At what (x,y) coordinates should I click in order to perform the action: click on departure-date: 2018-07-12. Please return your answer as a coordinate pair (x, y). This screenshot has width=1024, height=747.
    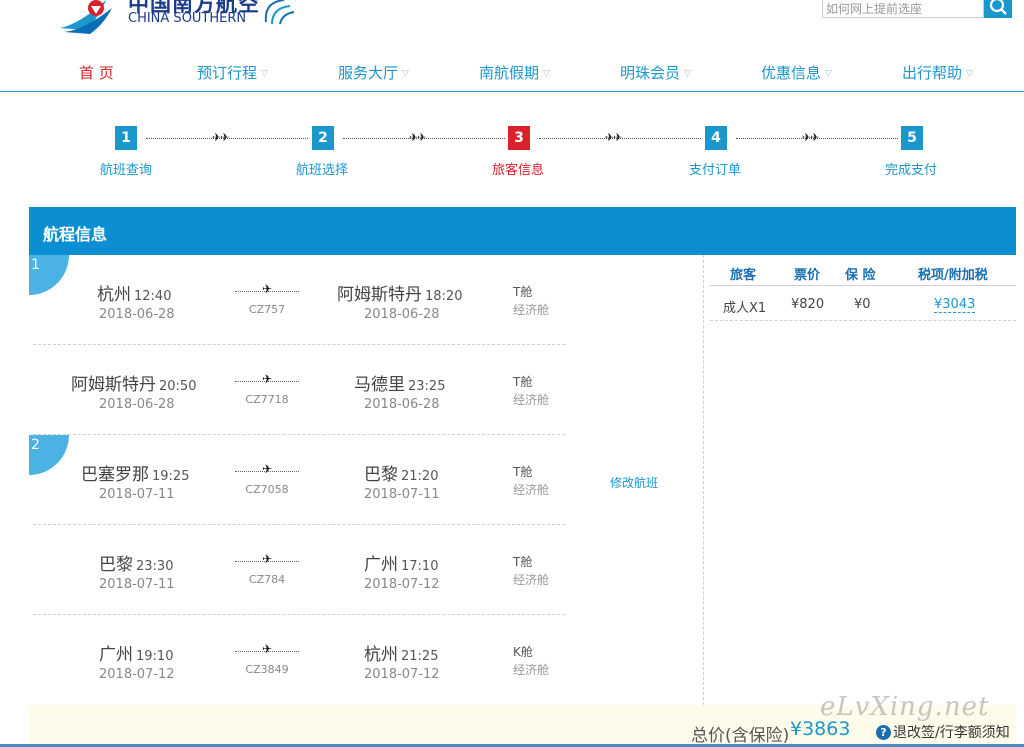
    Looking at the image, I should click on (137, 674).